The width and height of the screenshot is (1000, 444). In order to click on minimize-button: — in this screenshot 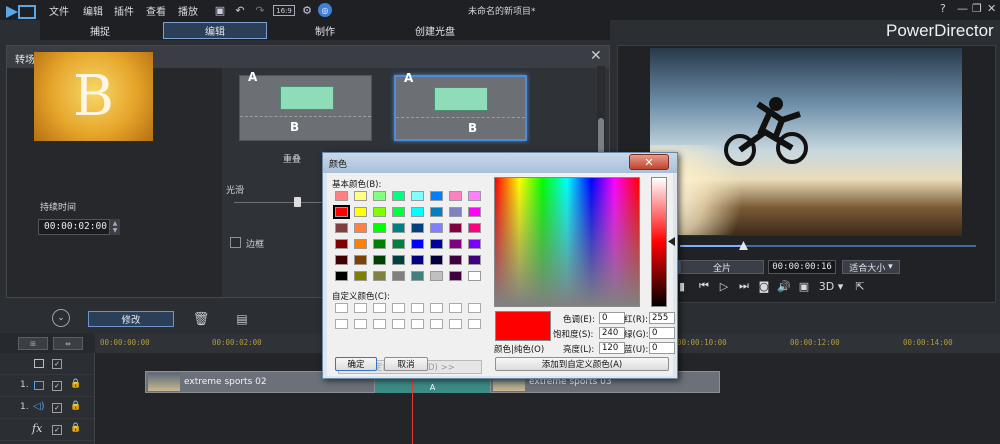, I will do `click(962, 8)`.